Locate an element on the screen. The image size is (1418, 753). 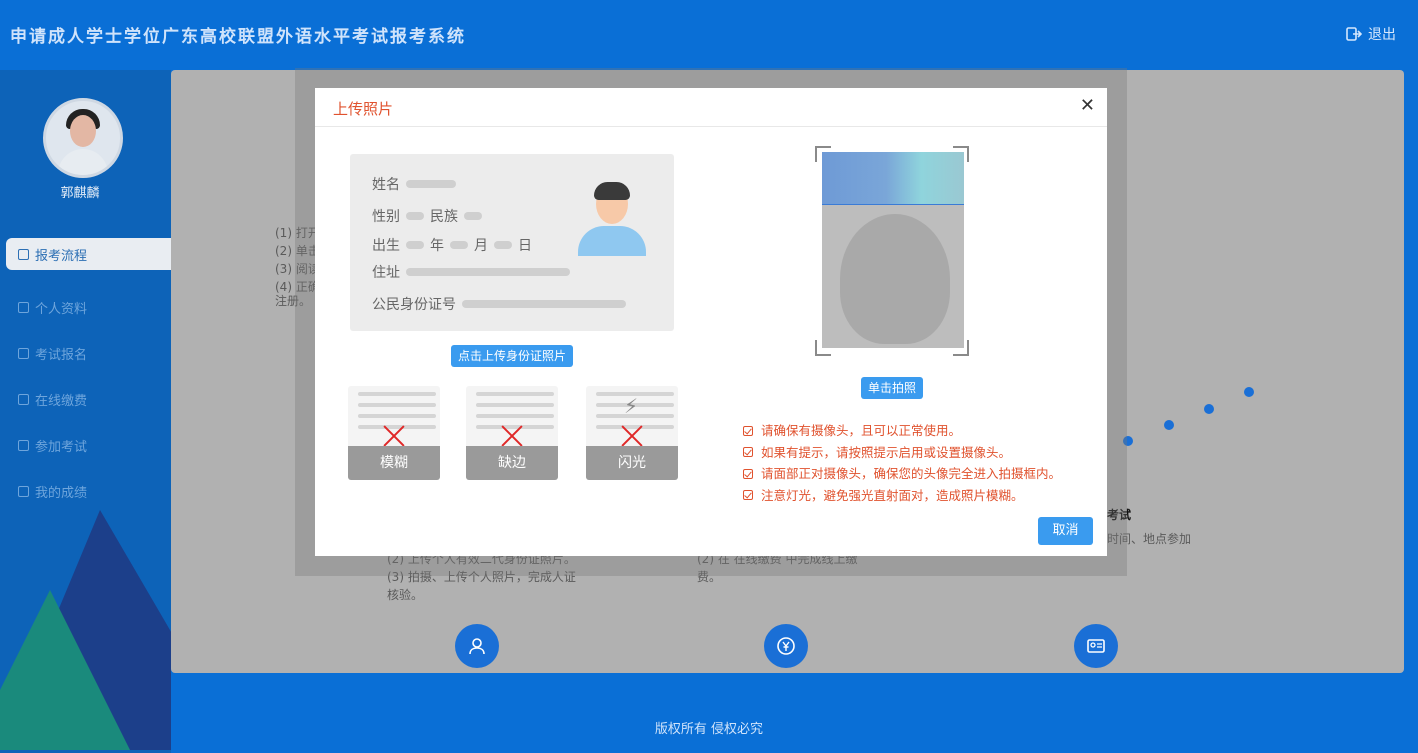
id-name-label: 姓名 is located at coordinates (386, 185).